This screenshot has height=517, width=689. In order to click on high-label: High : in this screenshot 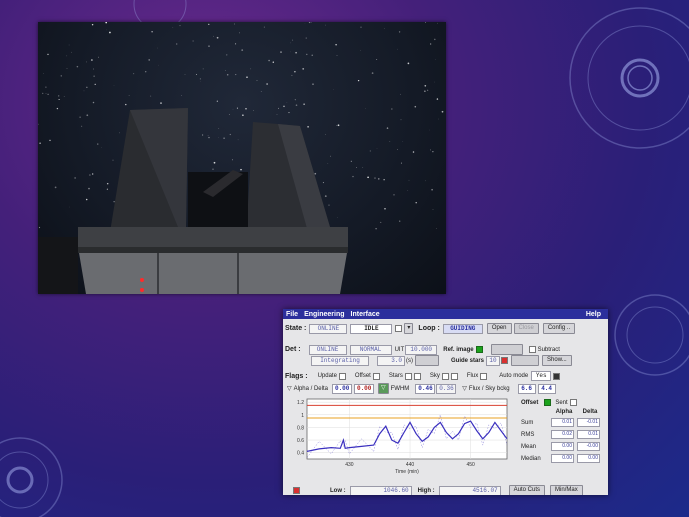, I will do `click(426, 490)`.